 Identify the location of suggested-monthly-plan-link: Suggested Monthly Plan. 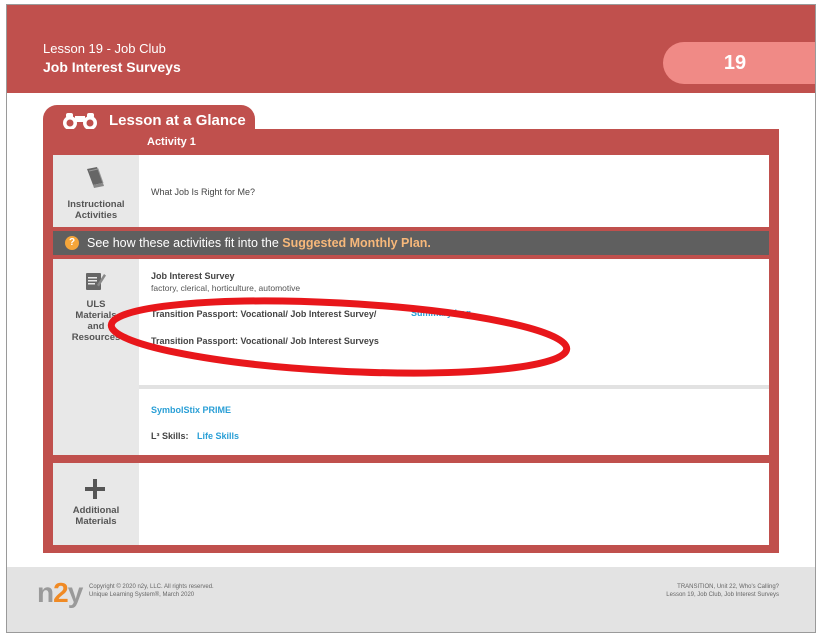
(354, 243).